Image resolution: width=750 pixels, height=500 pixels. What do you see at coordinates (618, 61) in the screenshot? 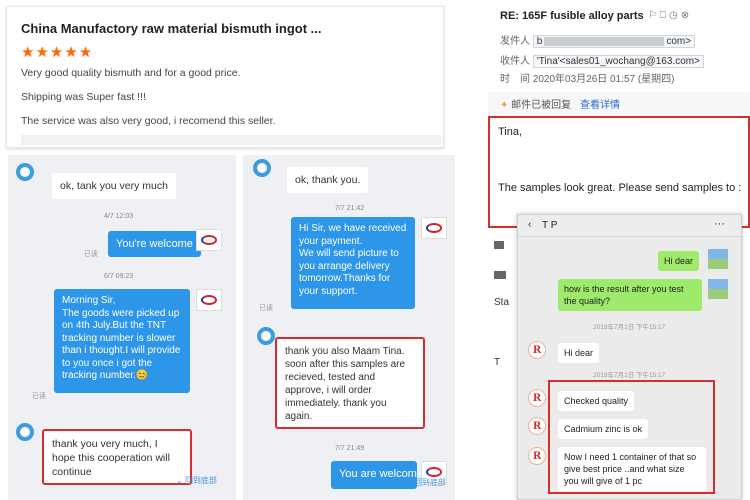
I see `to-address: 'Tina'<sales01_wochang@163.com>` at bounding box center [618, 61].